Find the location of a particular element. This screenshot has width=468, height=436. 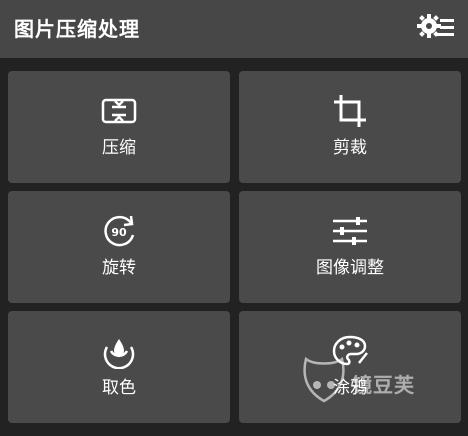

svg-text: 90 is located at coordinates (119, 232).